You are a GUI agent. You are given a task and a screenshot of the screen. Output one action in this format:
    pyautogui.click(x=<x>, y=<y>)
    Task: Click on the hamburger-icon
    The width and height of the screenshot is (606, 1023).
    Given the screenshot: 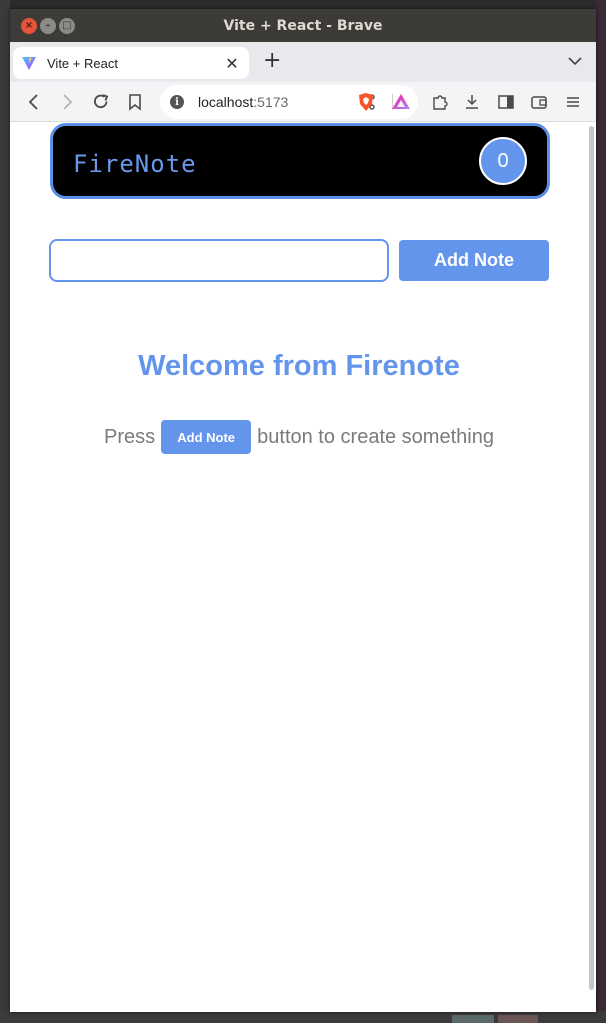 What is the action you would take?
    pyautogui.click(x=573, y=102)
    